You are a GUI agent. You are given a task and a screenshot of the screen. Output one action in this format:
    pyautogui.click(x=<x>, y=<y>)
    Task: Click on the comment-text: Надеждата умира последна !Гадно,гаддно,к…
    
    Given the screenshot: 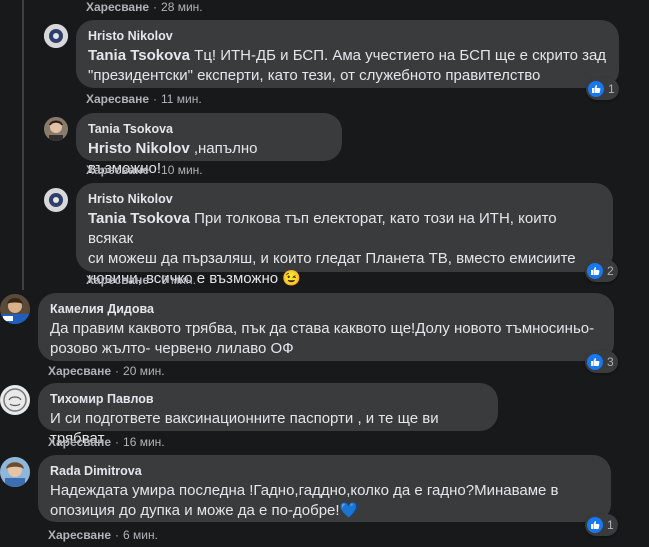 What is the action you would take?
    pyautogui.click(x=304, y=500)
    